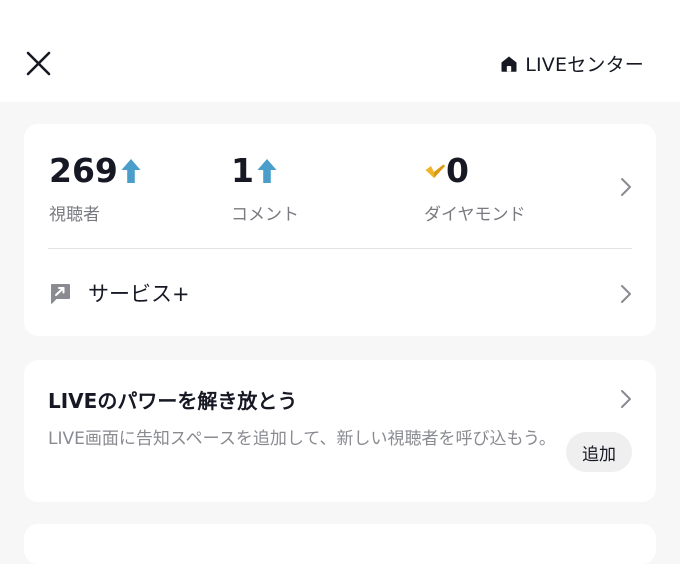  I want to click on diamonds-count: 0, so click(457, 170).